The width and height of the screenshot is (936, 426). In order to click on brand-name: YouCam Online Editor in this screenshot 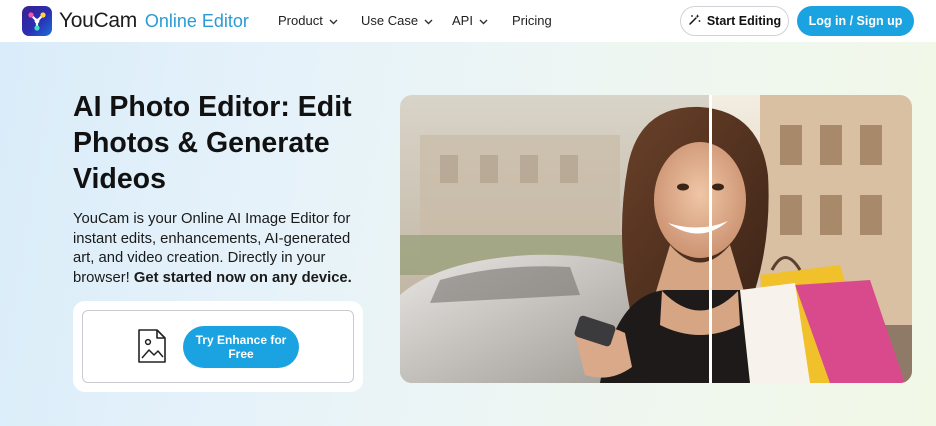, I will do `click(154, 21)`.